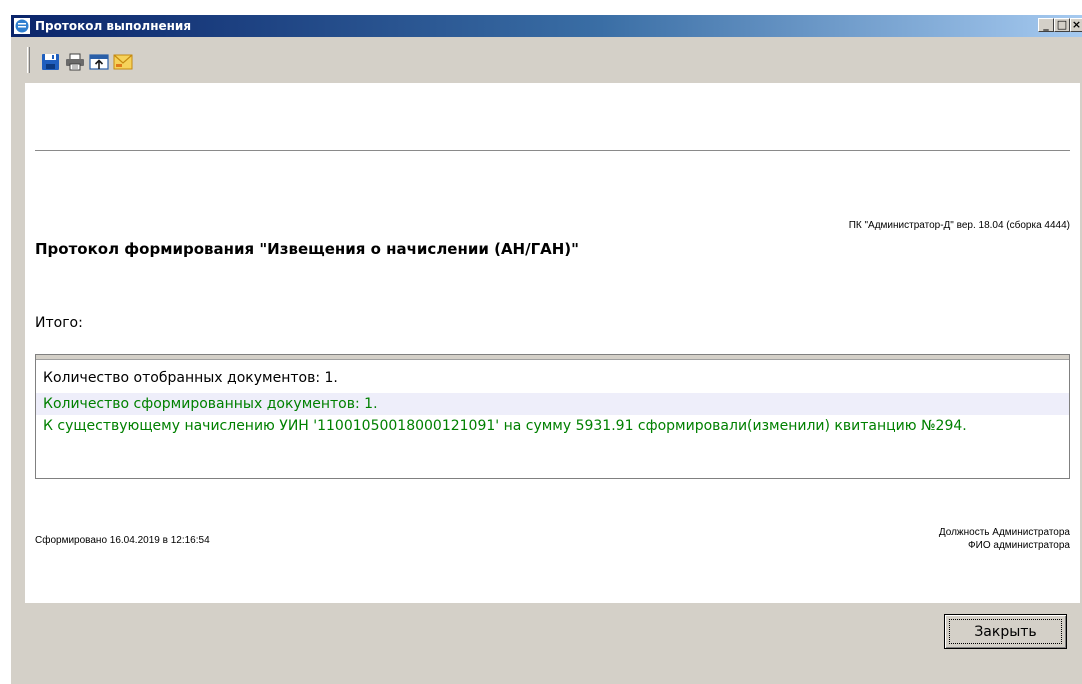 This screenshot has height=684, width=1082. I want to click on app-icon, so click(22, 26).